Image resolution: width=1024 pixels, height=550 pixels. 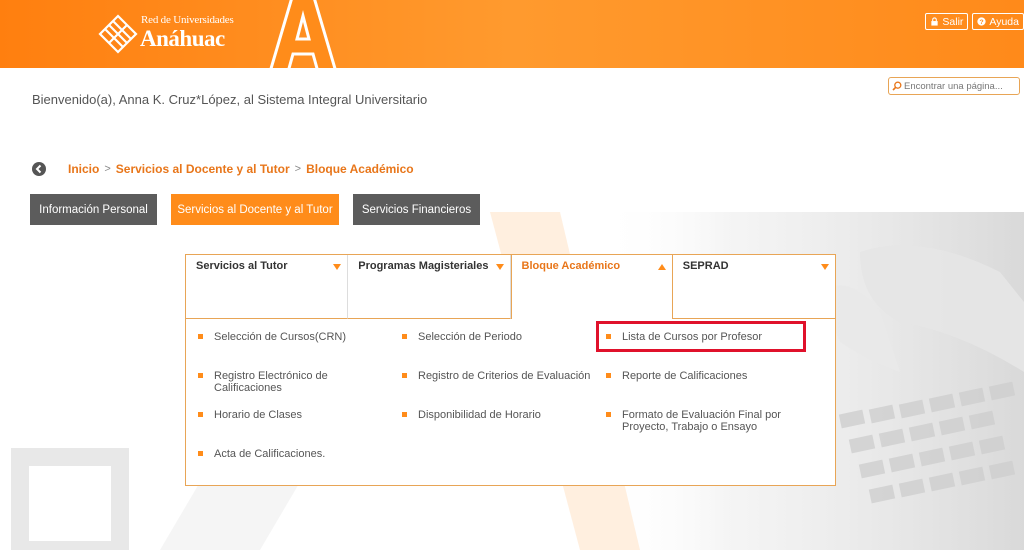 I want to click on menu-item-disponibilidad-horario: Disponibilidad de Horario, so click(x=492, y=415).